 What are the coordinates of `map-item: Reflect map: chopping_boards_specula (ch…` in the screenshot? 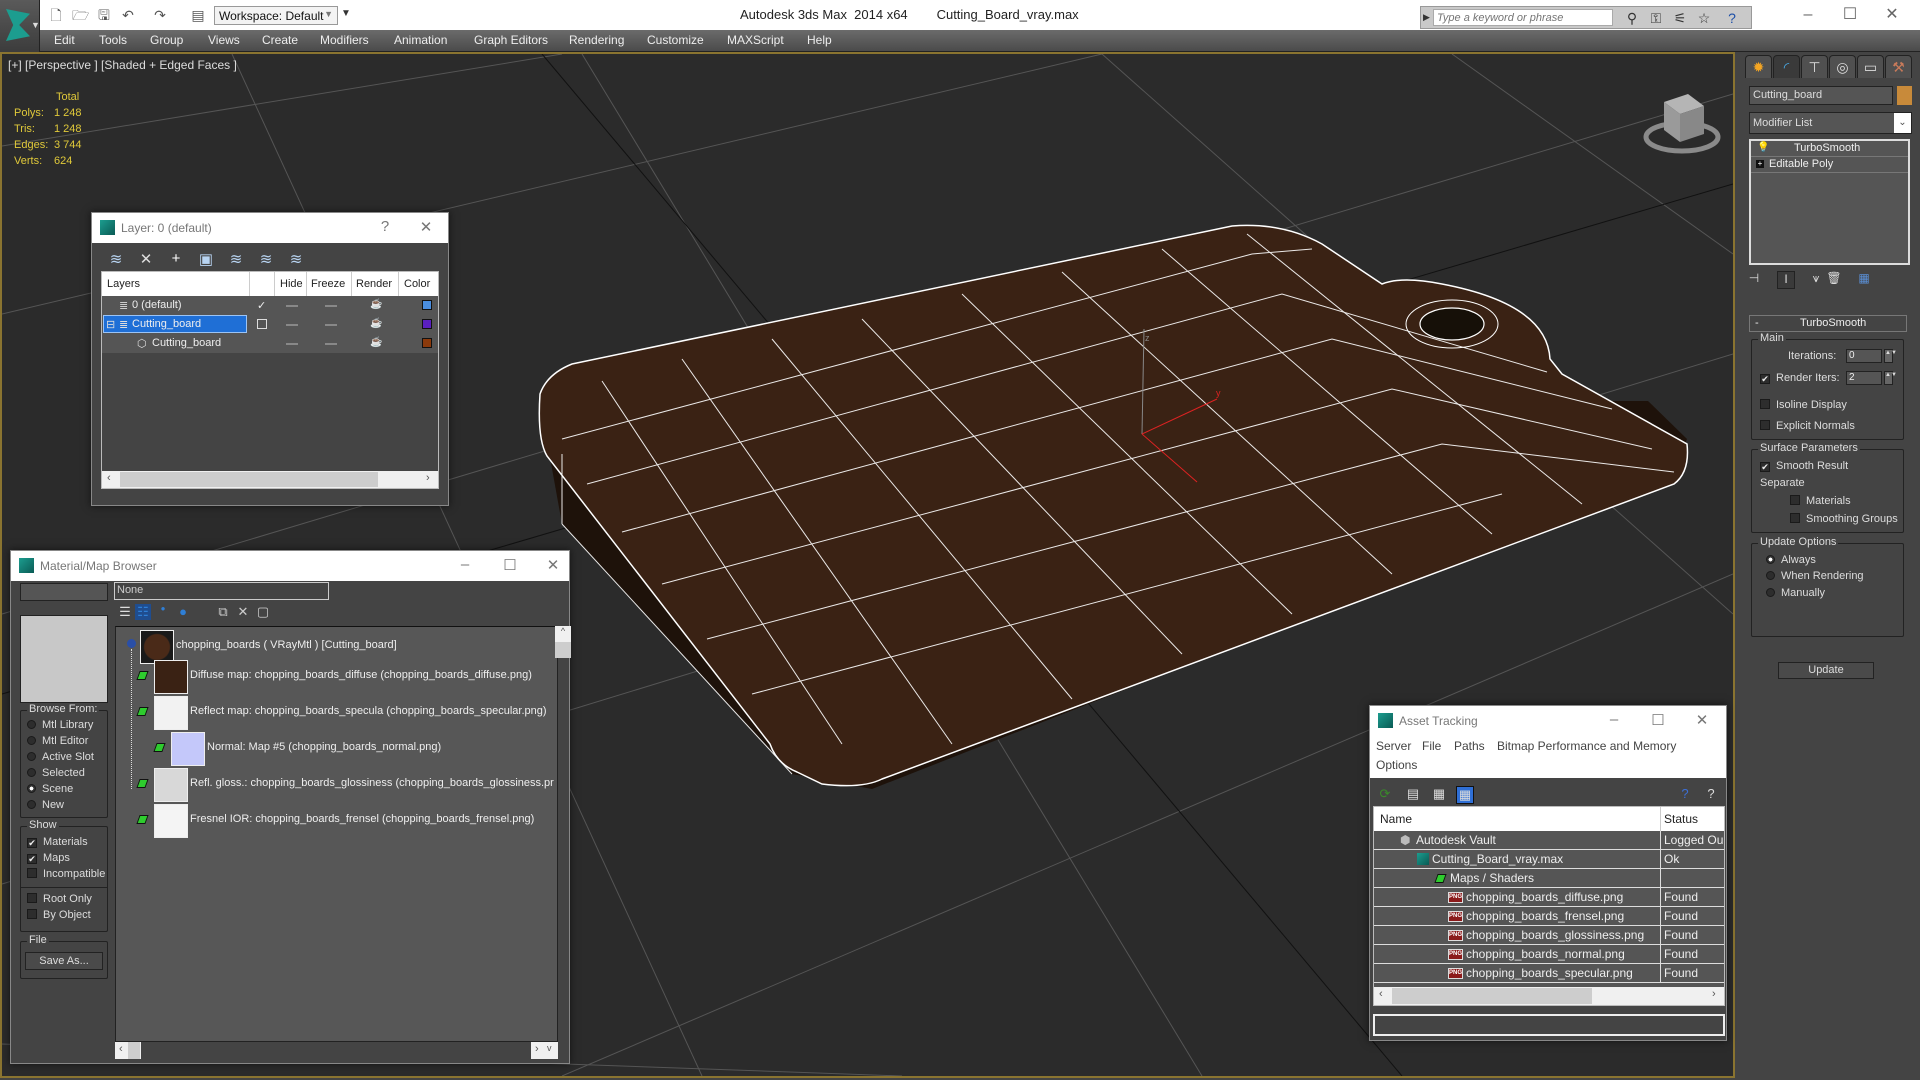 It's located at (368, 711).